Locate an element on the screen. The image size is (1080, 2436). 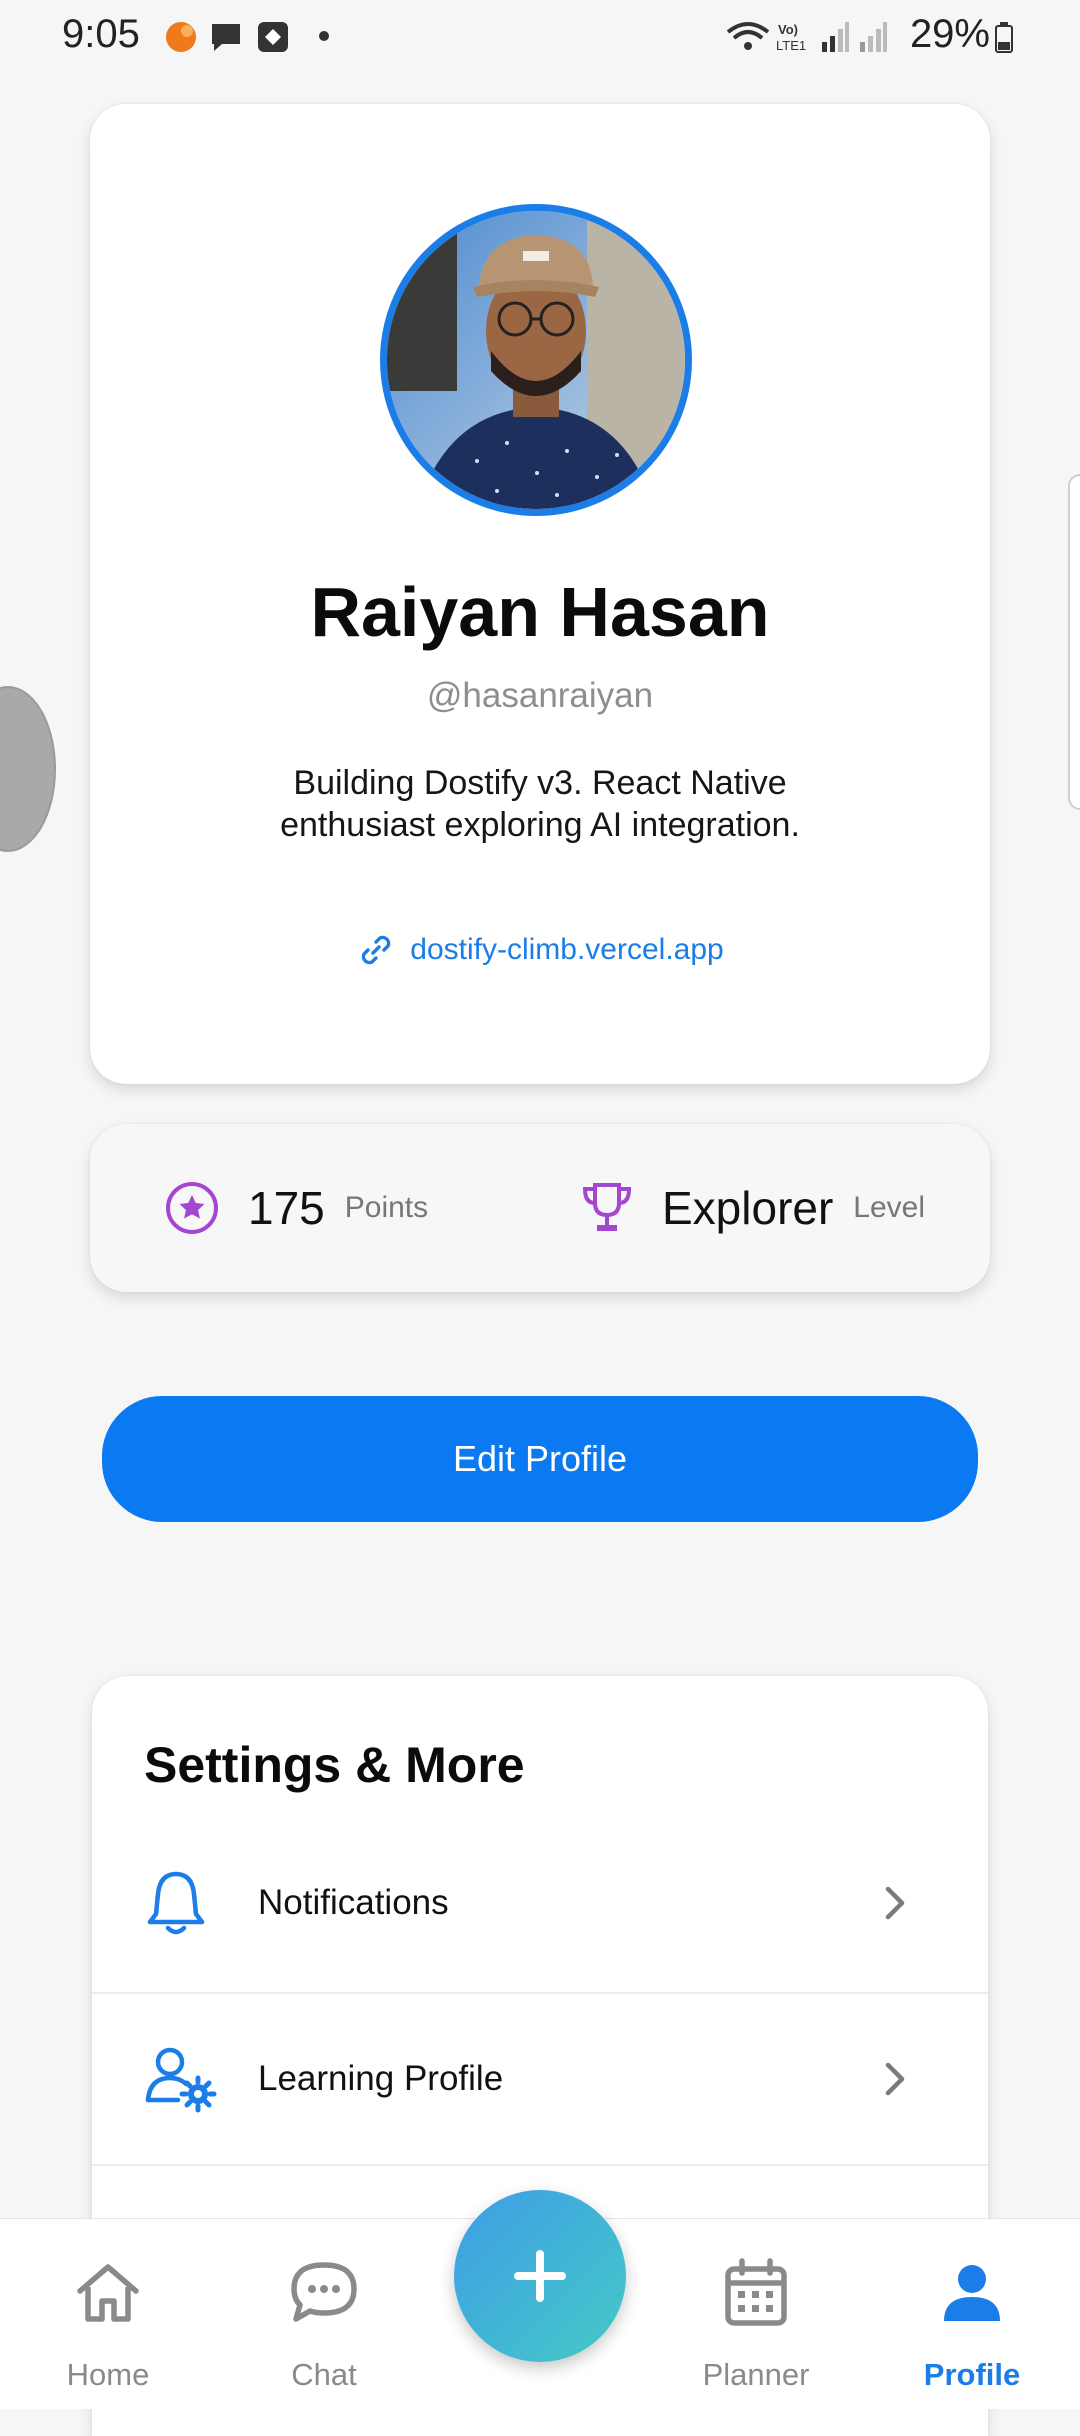
app-notification-icon is located at coordinates (181, 37).